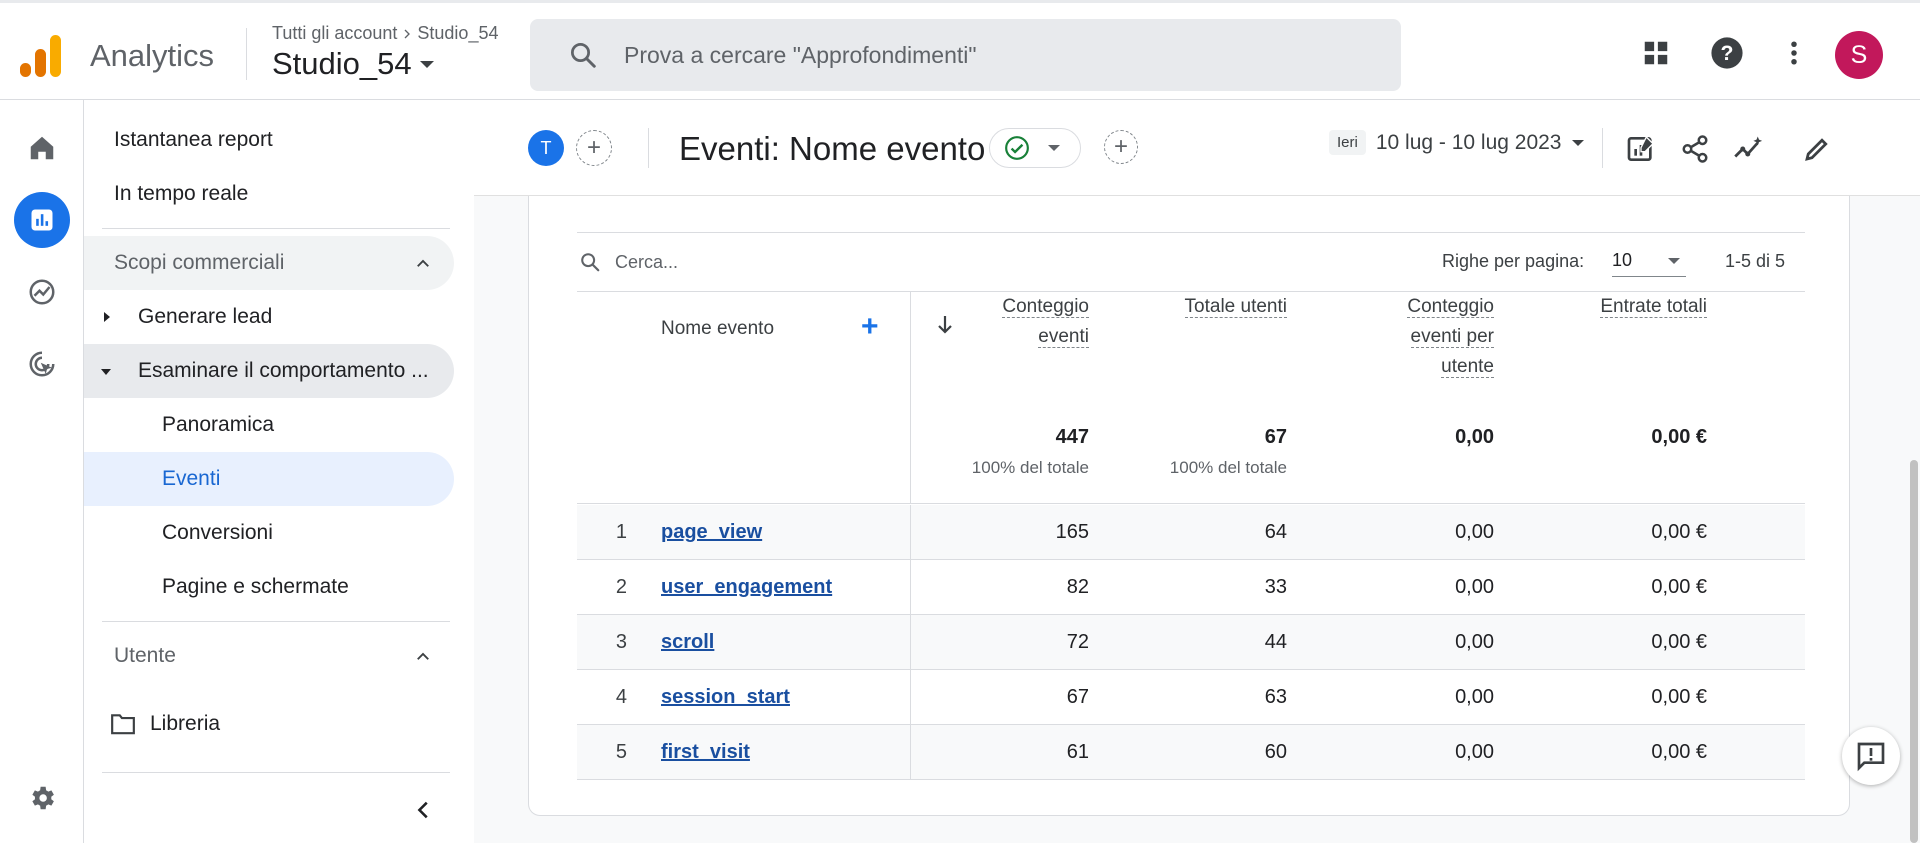 This screenshot has height=843, width=1920. Describe the element at coordinates (1191, 642) in the screenshot. I see `table-row: 3 scroll 72 44 0,00 0,00 €` at that location.